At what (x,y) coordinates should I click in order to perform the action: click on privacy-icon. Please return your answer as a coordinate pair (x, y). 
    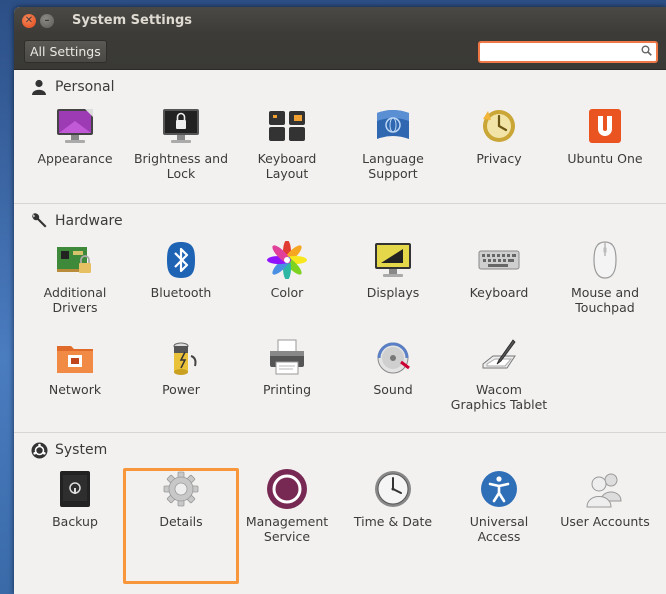
    Looking at the image, I should click on (499, 126).